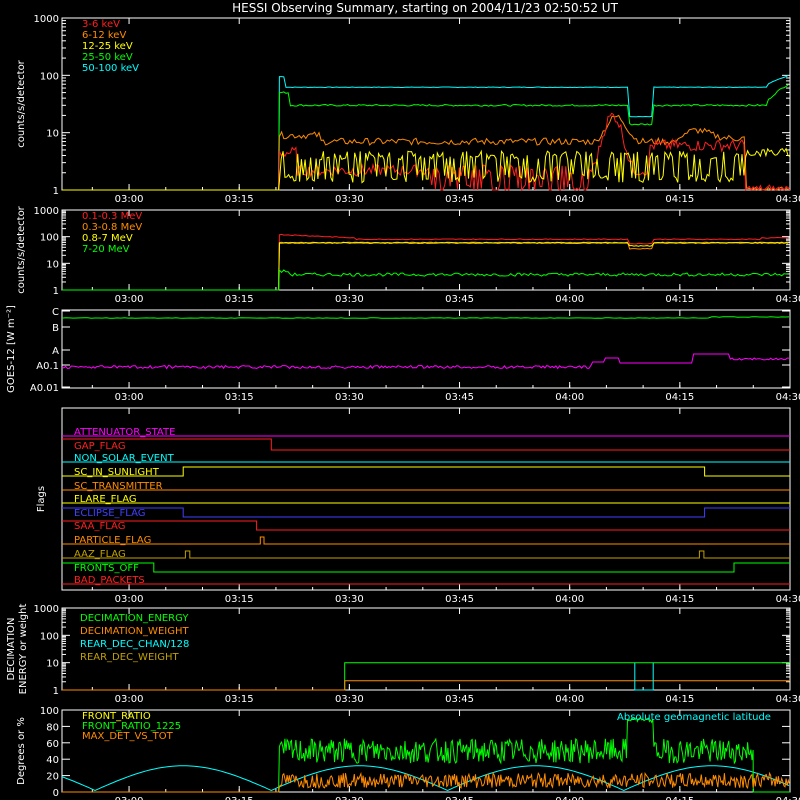 This screenshot has height=800, width=800. What do you see at coordinates (426, 676) in the screenshot?
I see `decimation-energy-trace` at bounding box center [426, 676].